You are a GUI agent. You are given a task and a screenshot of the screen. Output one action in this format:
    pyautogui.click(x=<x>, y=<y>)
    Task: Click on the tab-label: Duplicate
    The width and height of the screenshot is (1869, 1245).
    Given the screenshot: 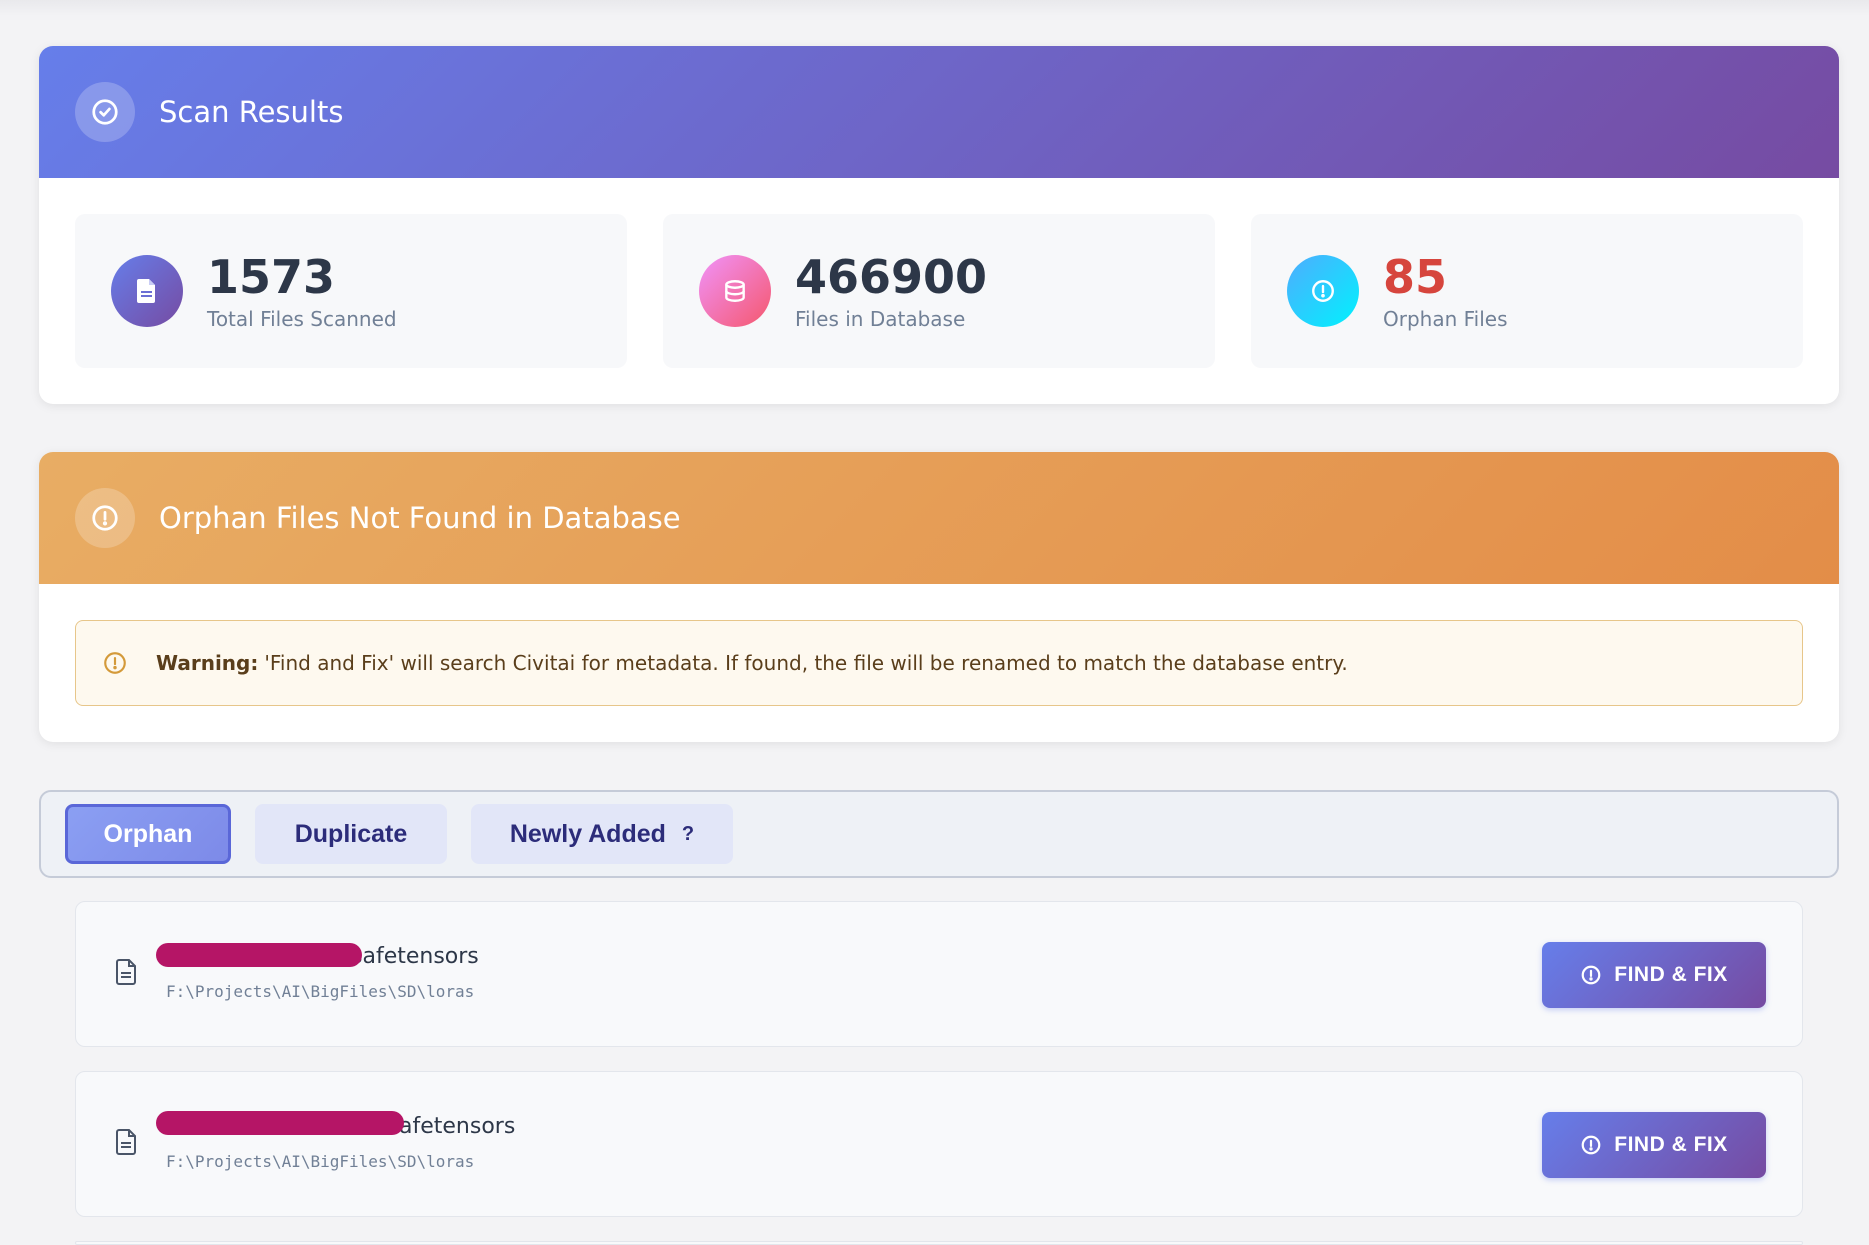 What is the action you would take?
    pyautogui.click(x=351, y=833)
    